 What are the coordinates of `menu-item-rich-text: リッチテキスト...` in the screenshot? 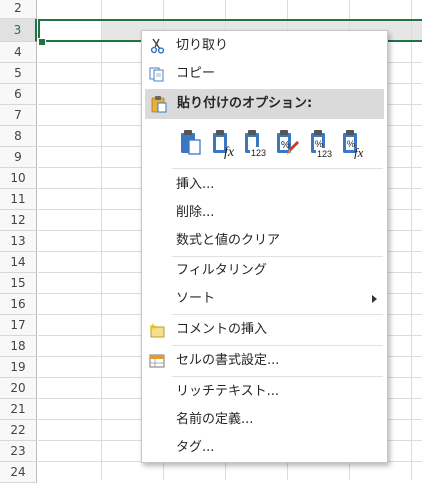 It's located at (264, 392).